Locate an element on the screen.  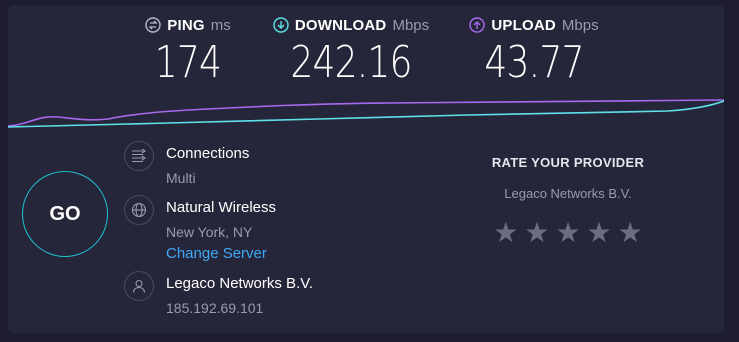
star-rating: ★ ★ ★ ★ ★ is located at coordinates (568, 233).